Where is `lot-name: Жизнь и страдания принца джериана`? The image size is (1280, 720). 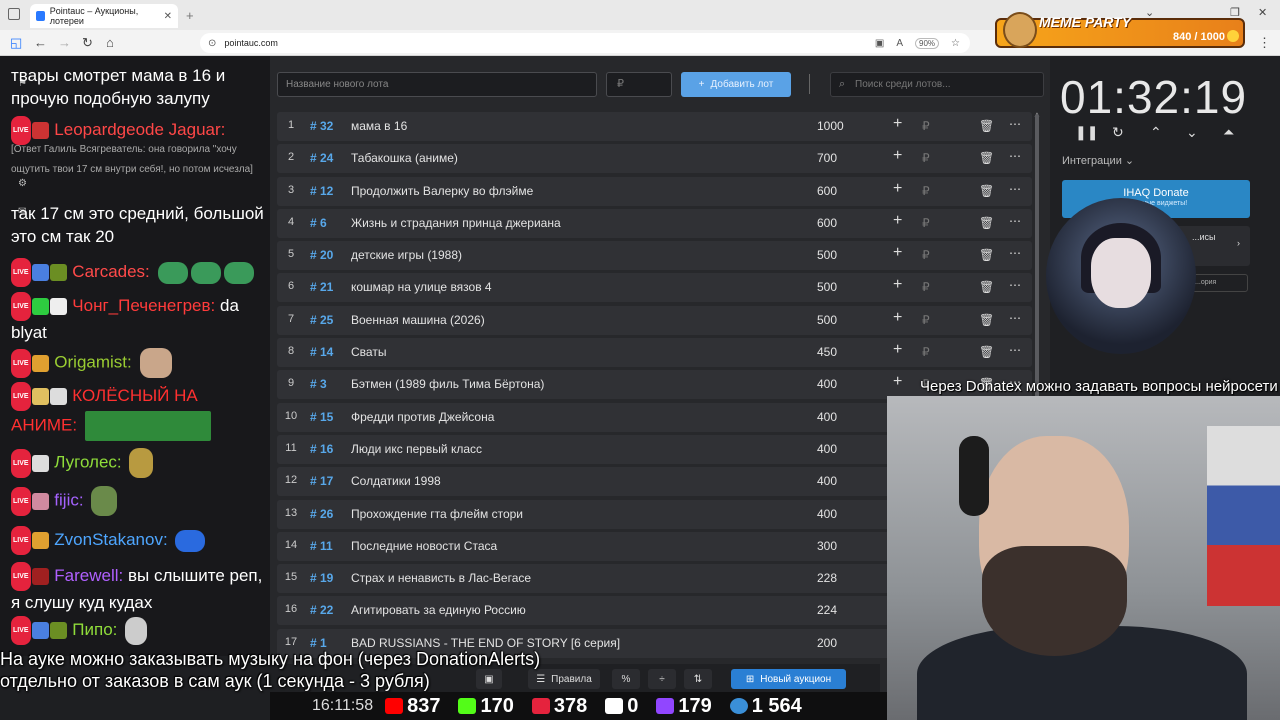
lot-name: Жизнь и страдания принца джериана is located at coordinates (571, 223).